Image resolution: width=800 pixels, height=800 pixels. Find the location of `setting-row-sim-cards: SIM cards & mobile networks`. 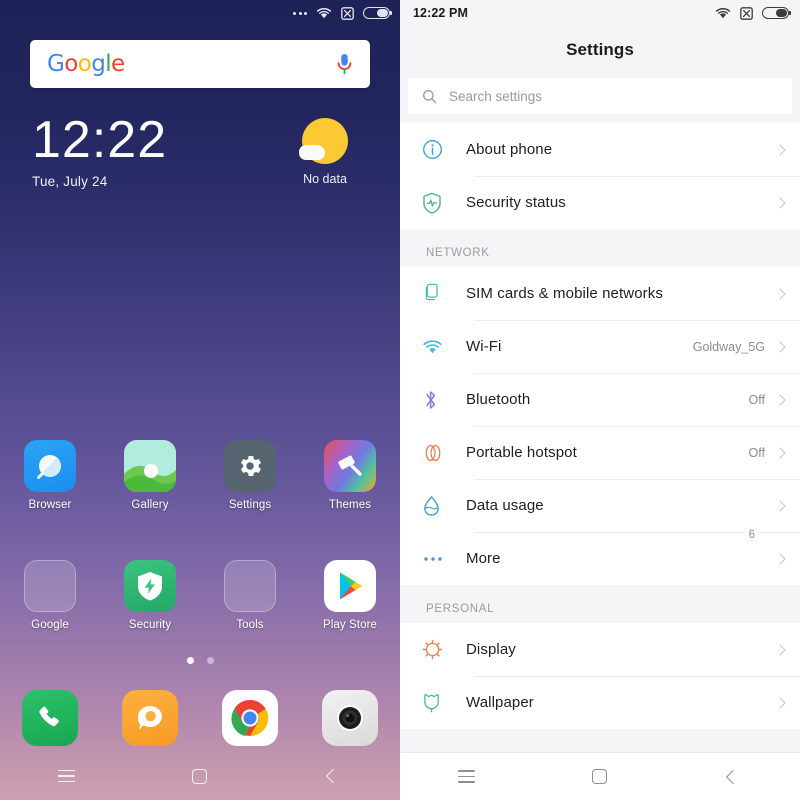

setting-row-sim-cards: SIM cards & mobile networks is located at coordinates (600, 293).